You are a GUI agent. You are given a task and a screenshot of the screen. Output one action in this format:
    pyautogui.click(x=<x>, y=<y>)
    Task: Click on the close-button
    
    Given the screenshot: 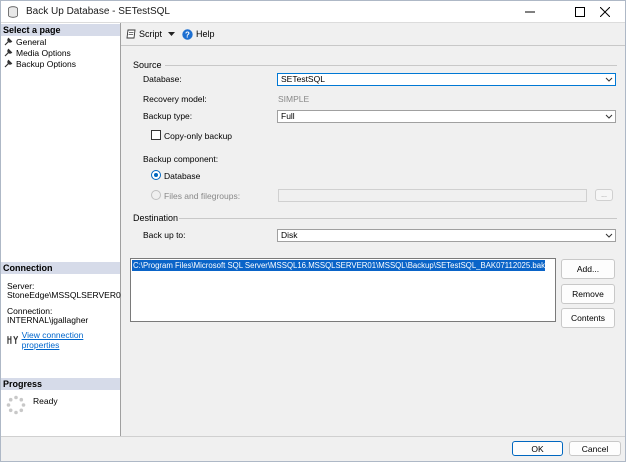 What is the action you would take?
    pyautogui.click(x=605, y=12)
    